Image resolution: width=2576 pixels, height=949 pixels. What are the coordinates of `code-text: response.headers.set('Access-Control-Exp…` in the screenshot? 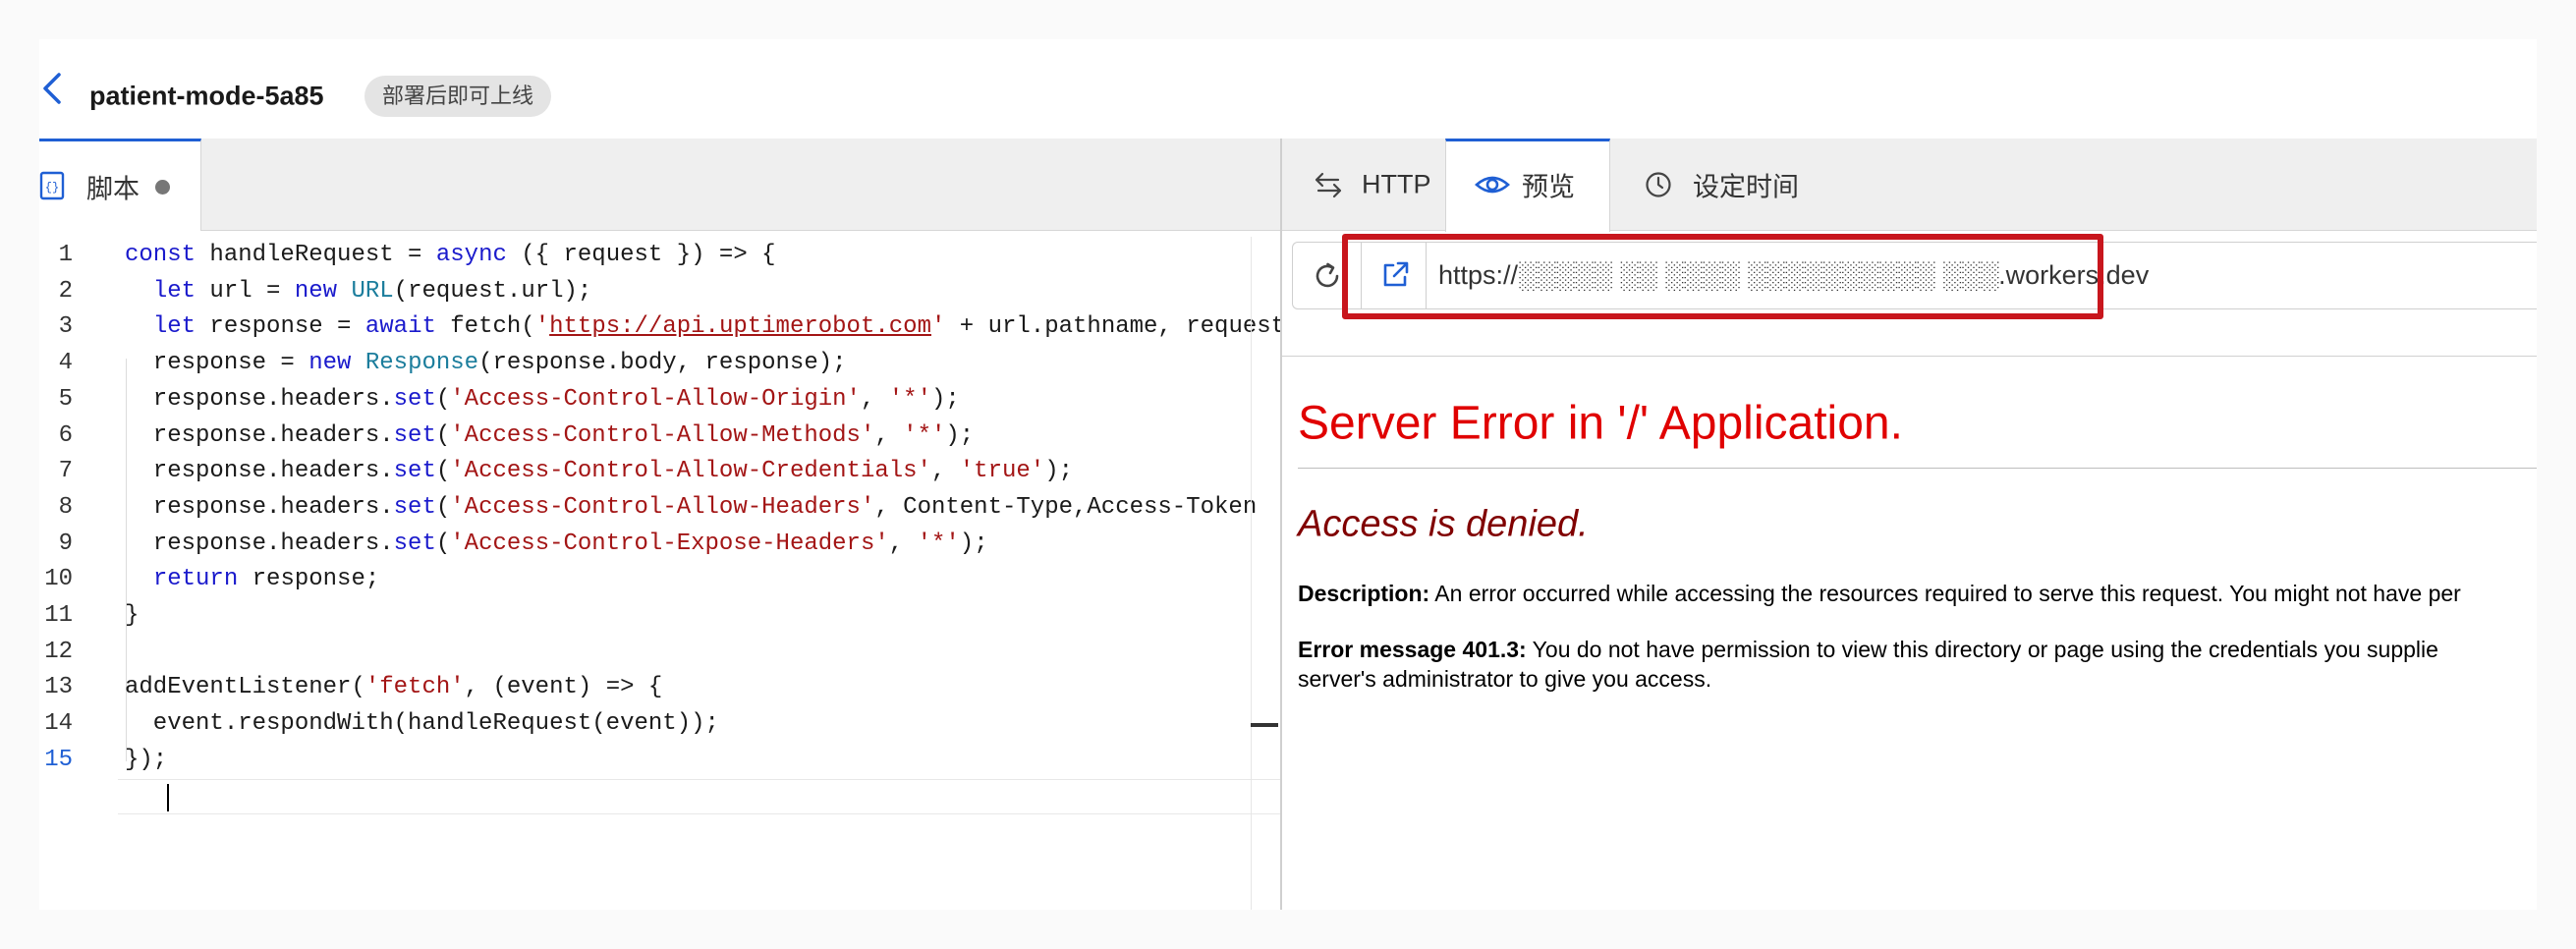 It's located at (556, 543).